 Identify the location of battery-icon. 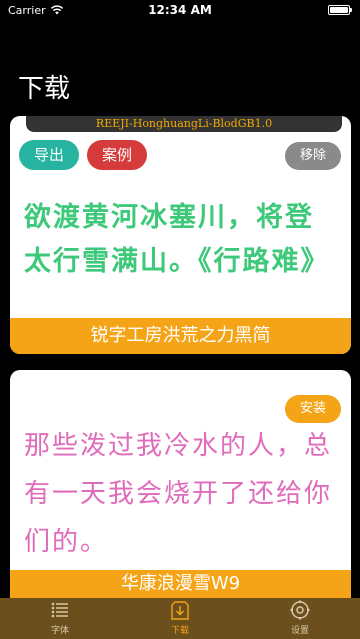
(340, 10).